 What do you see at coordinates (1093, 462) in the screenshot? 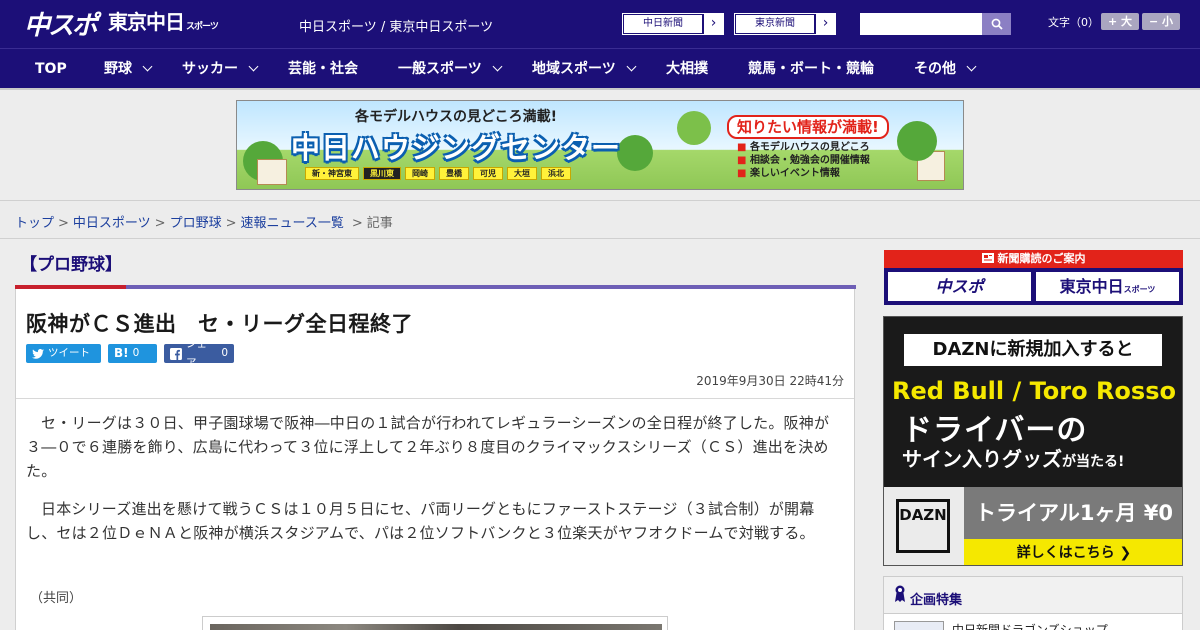
I see `ad-goods-suffix: が当たる!` at bounding box center [1093, 462].